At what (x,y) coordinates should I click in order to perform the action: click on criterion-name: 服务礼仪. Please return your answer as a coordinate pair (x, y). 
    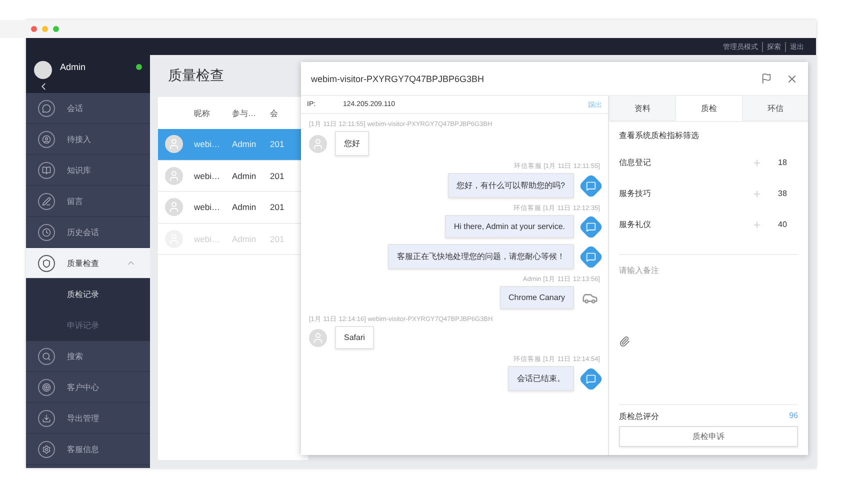
    Looking at the image, I should click on (635, 224).